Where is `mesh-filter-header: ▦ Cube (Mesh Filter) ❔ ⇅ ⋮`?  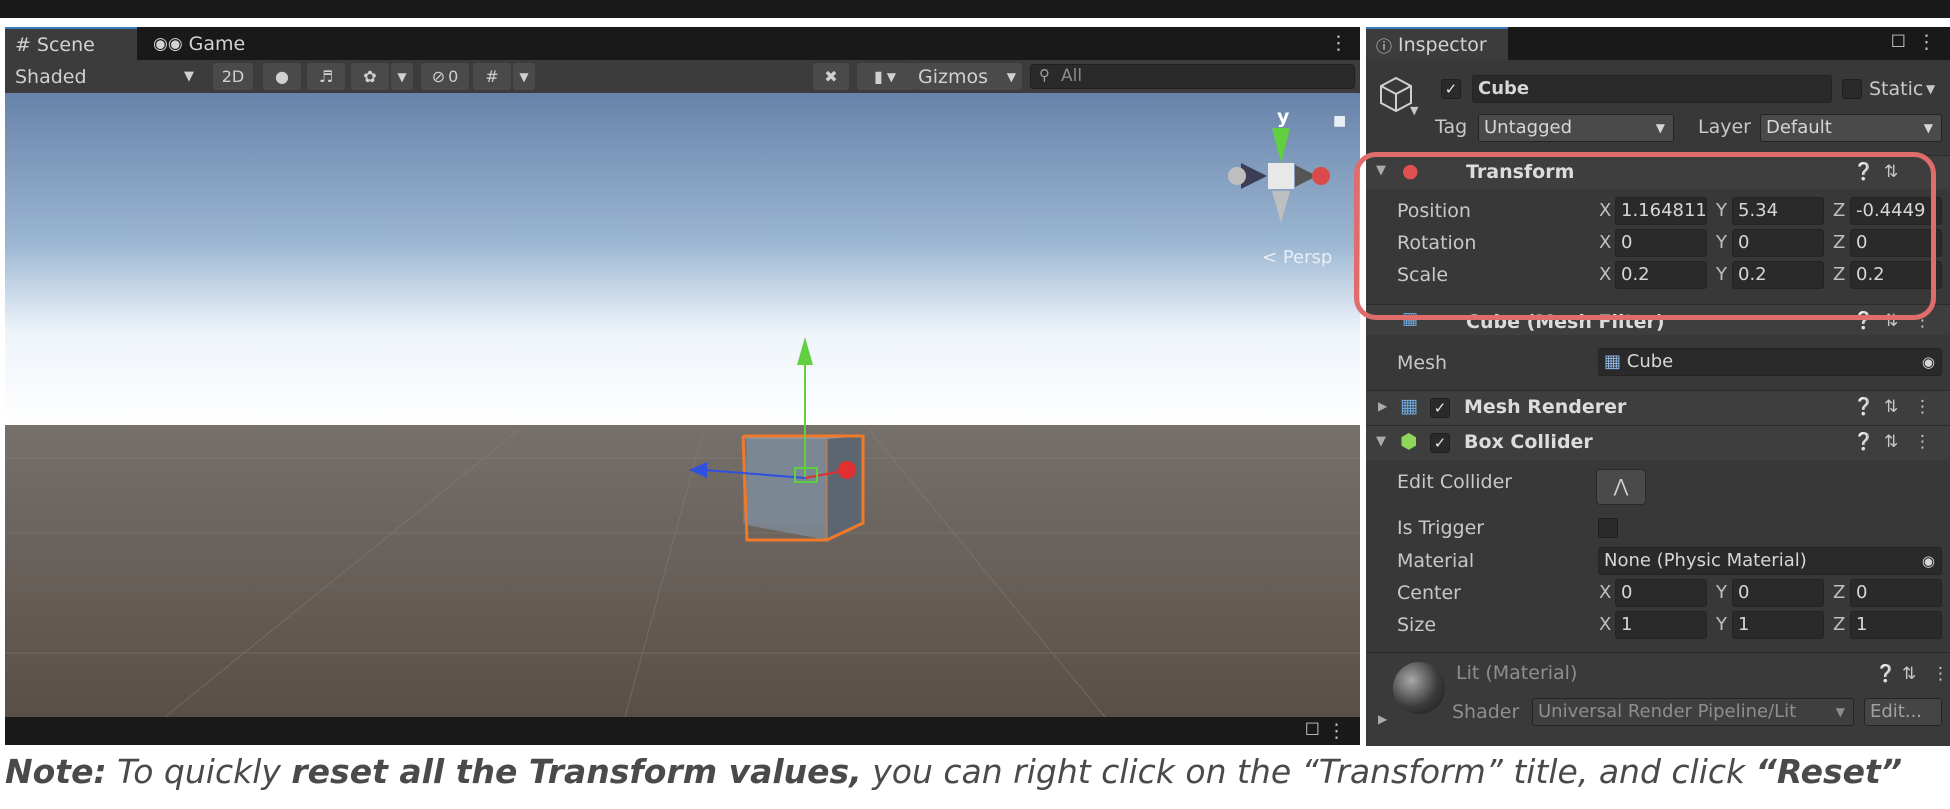
mesh-filter-header: ▦ Cube (Mesh Filter) ❔ ⇅ ⋮ is located at coordinates (1658, 319).